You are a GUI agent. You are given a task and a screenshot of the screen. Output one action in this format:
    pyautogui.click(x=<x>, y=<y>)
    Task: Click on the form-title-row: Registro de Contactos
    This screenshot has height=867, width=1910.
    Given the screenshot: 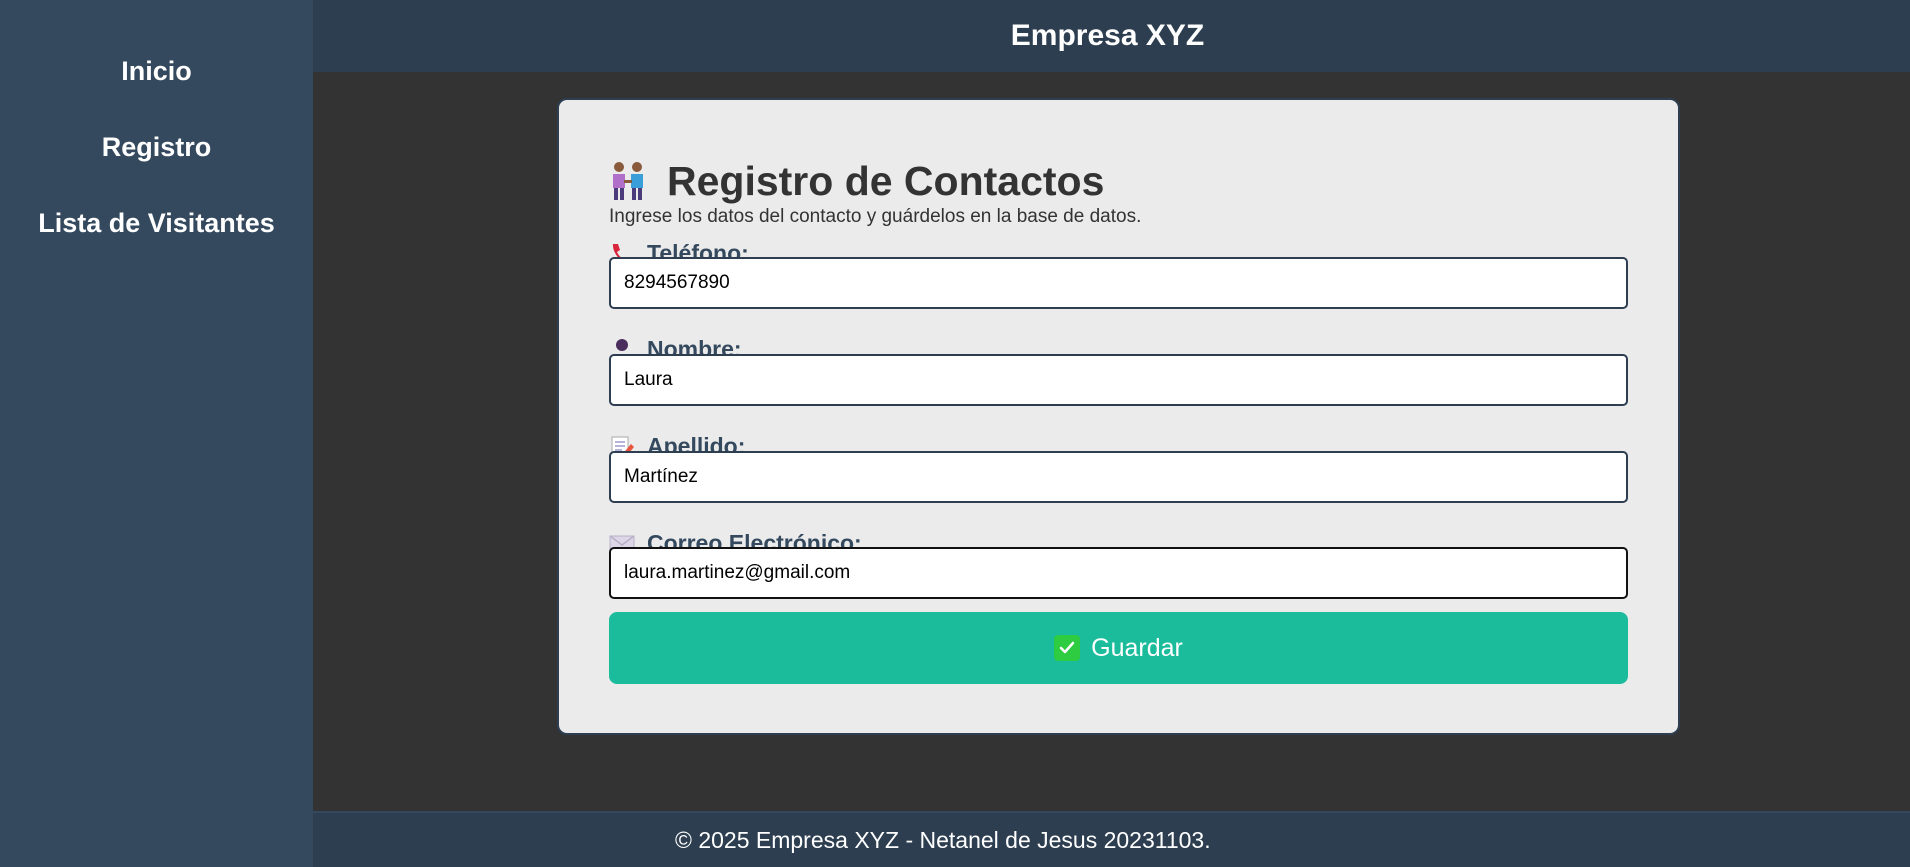 What is the action you would take?
    pyautogui.click(x=856, y=181)
    